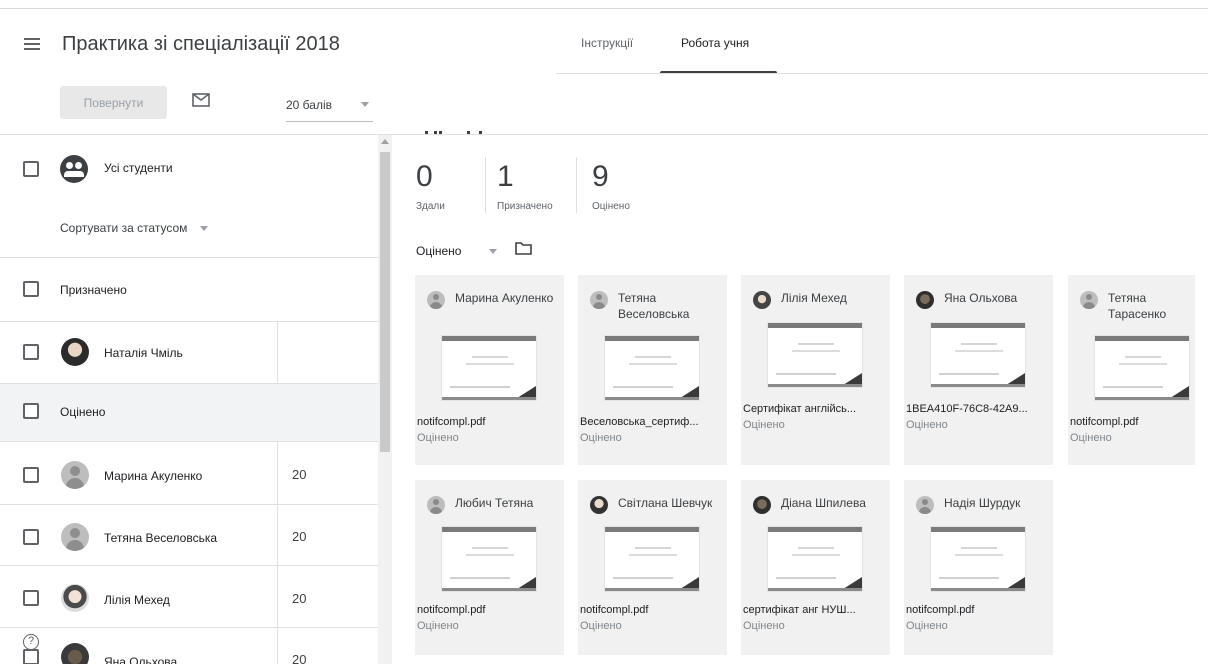 The image size is (1208, 664). What do you see at coordinates (438, 251) in the screenshot?
I see `status-filter-dropdown: Оцінено` at bounding box center [438, 251].